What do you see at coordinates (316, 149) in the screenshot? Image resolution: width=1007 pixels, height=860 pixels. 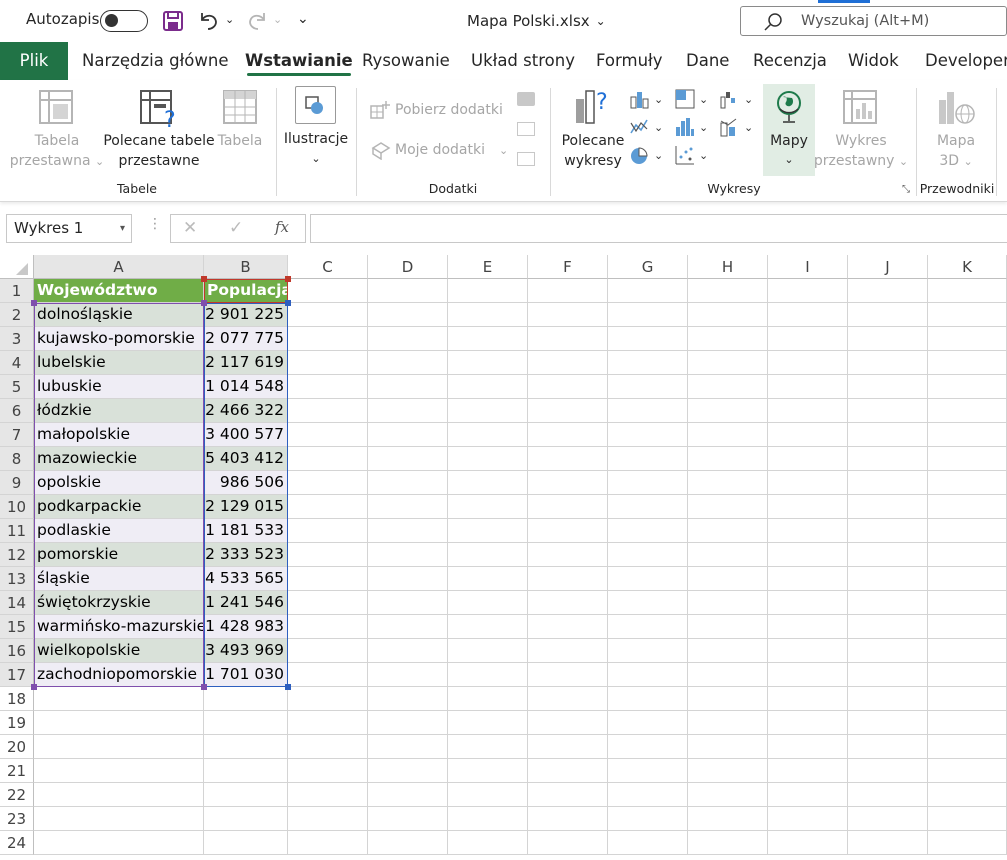 I see `illustrations-button: Ilustracje ⌄` at bounding box center [316, 149].